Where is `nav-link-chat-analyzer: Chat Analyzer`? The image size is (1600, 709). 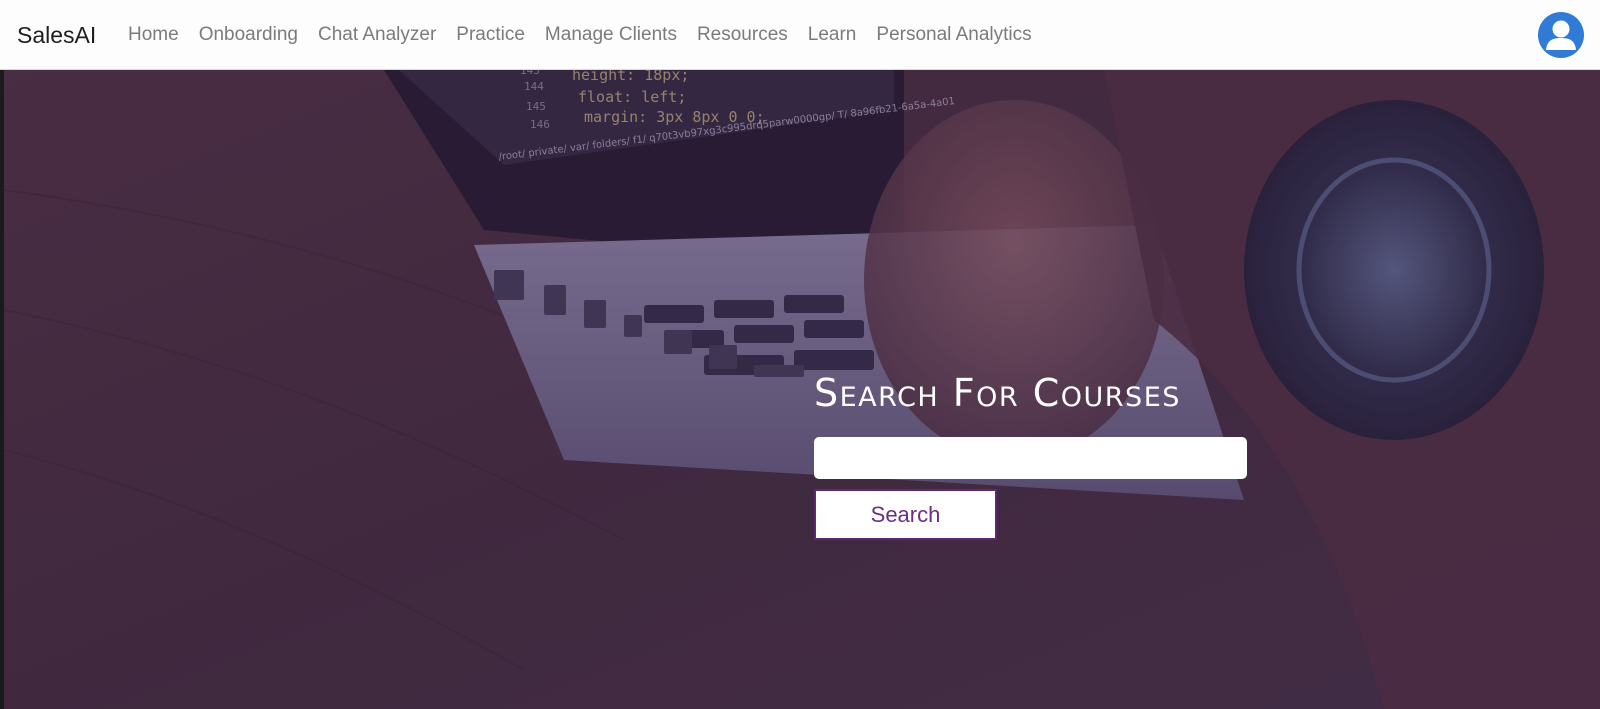 nav-link-chat-analyzer: Chat Analyzer is located at coordinates (377, 35).